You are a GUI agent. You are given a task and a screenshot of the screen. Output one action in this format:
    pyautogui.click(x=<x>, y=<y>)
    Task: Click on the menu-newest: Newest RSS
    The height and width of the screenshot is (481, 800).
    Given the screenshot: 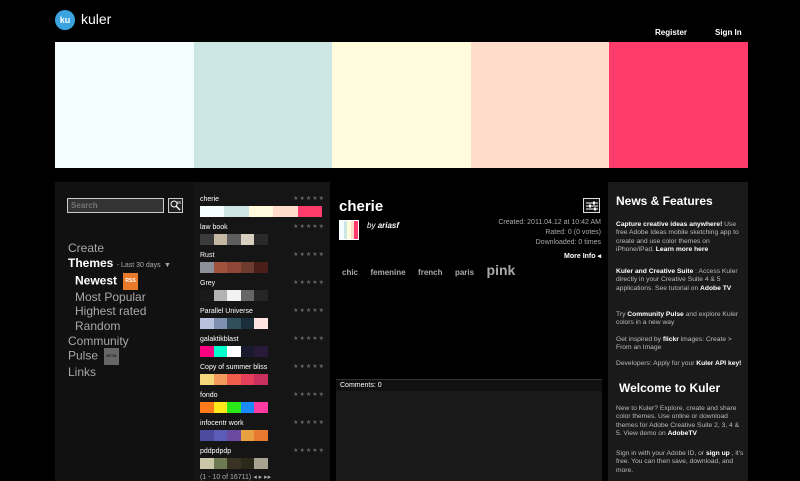 What is the action you would take?
    pyautogui.click(x=119, y=281)
    